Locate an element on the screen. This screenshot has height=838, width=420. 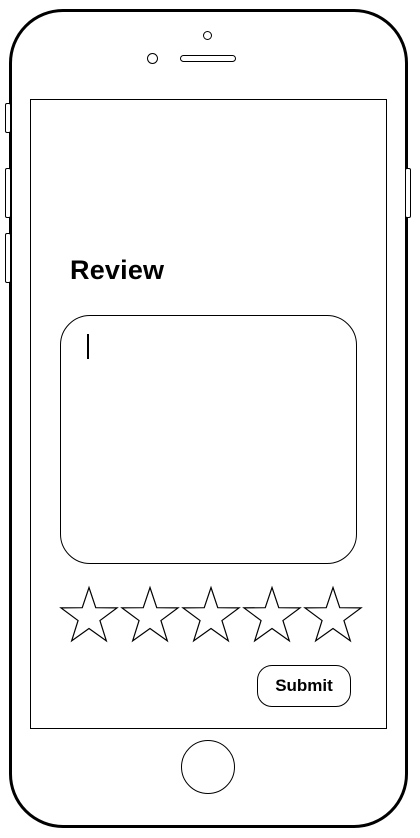
volume-up-button is located at coordinates (8, 193).